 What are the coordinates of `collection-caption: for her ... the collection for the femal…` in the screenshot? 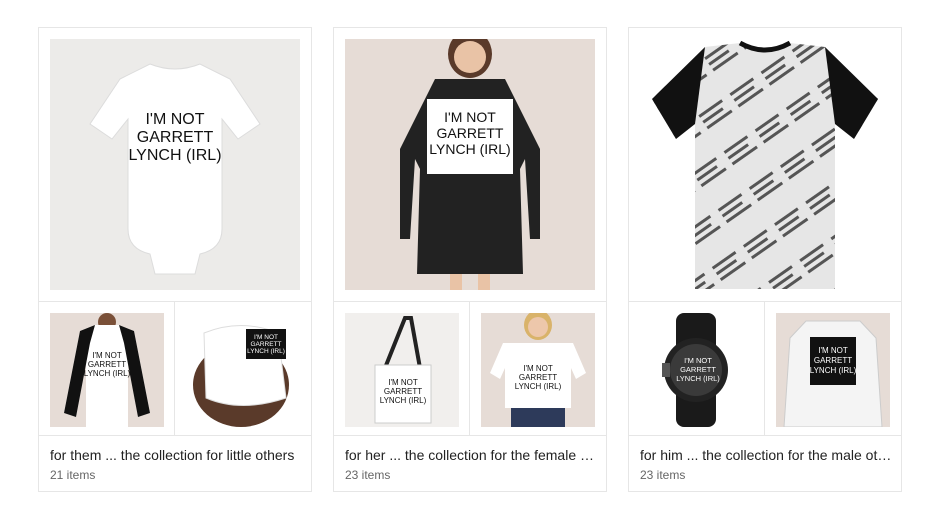 It's located at (471, 464).